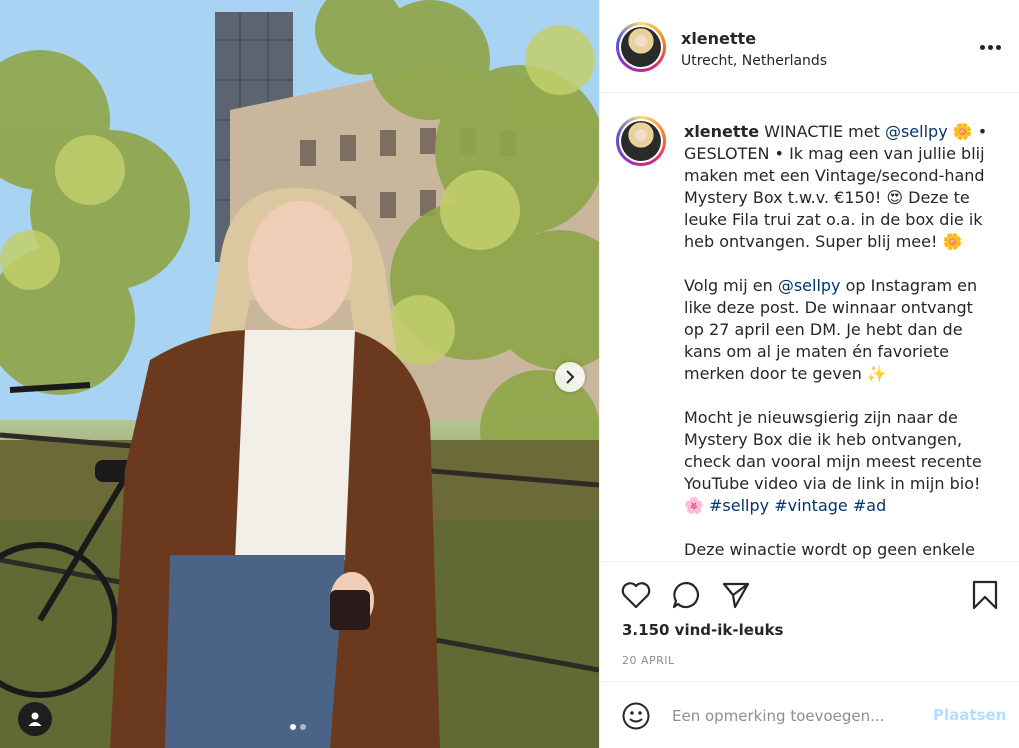 The width and height of the screenshot is (1019, 748). I want to click on caption-text: Deze winactie wordt op geen enkele, so click(830, 549).